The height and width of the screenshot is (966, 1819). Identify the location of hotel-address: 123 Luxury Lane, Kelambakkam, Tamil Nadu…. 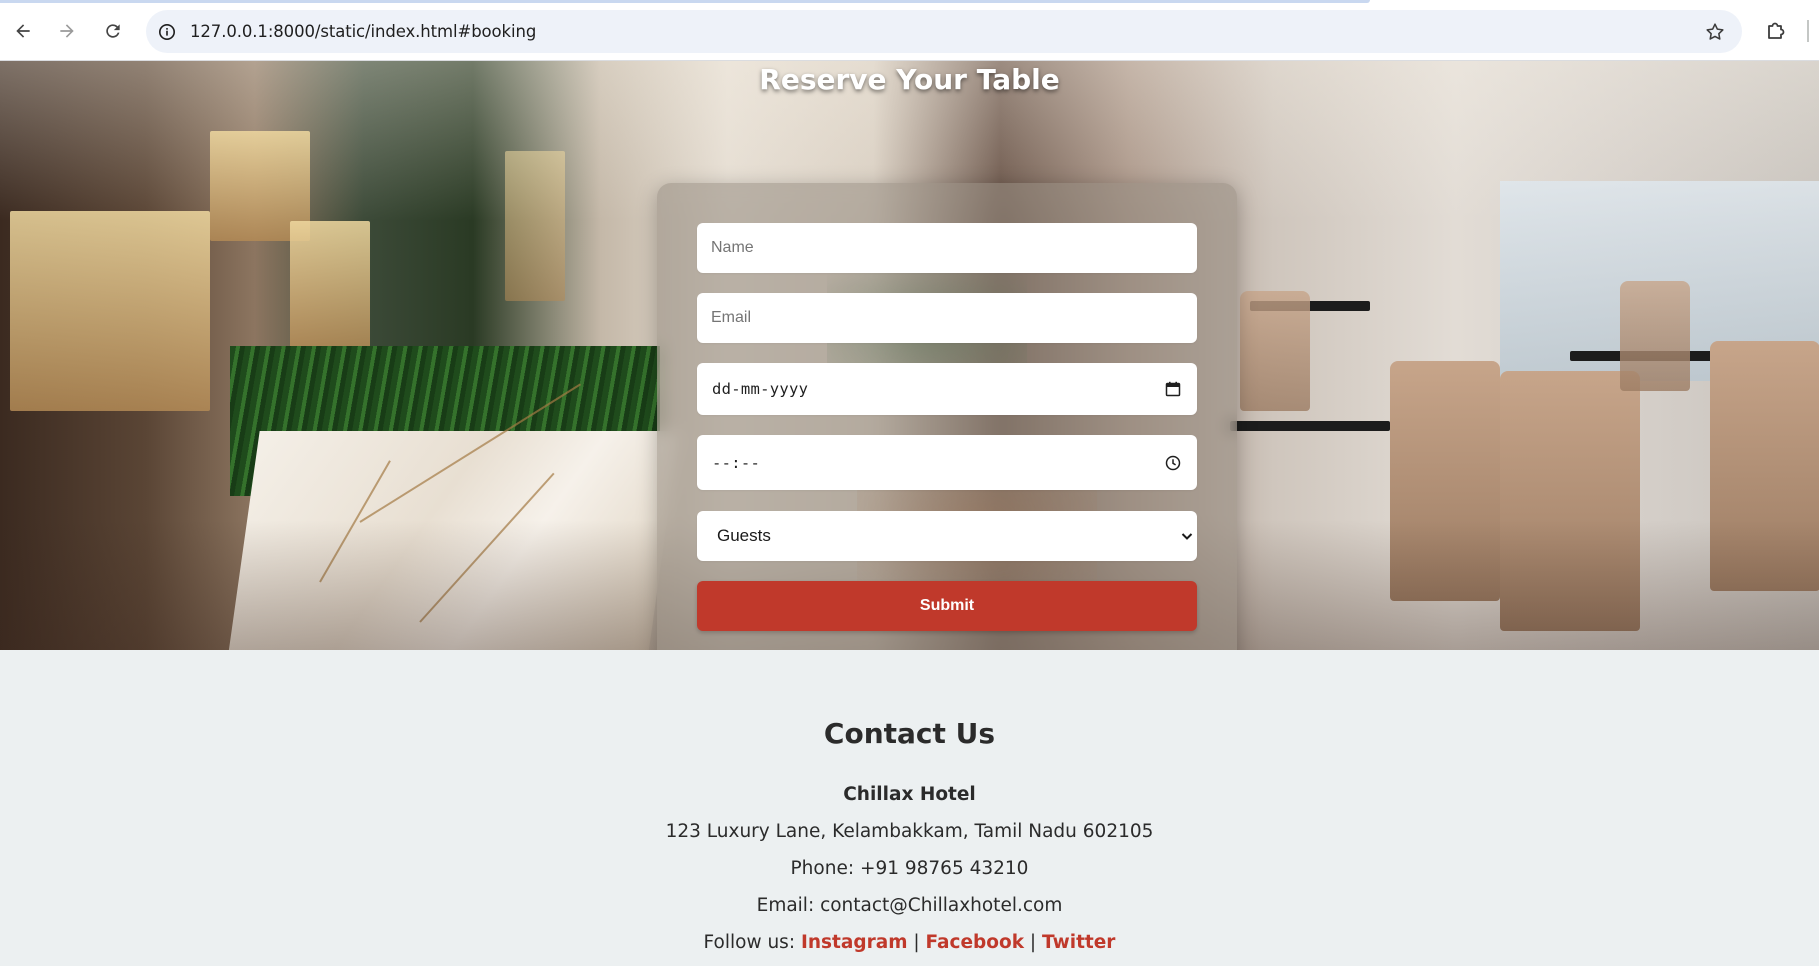
(909, 831).